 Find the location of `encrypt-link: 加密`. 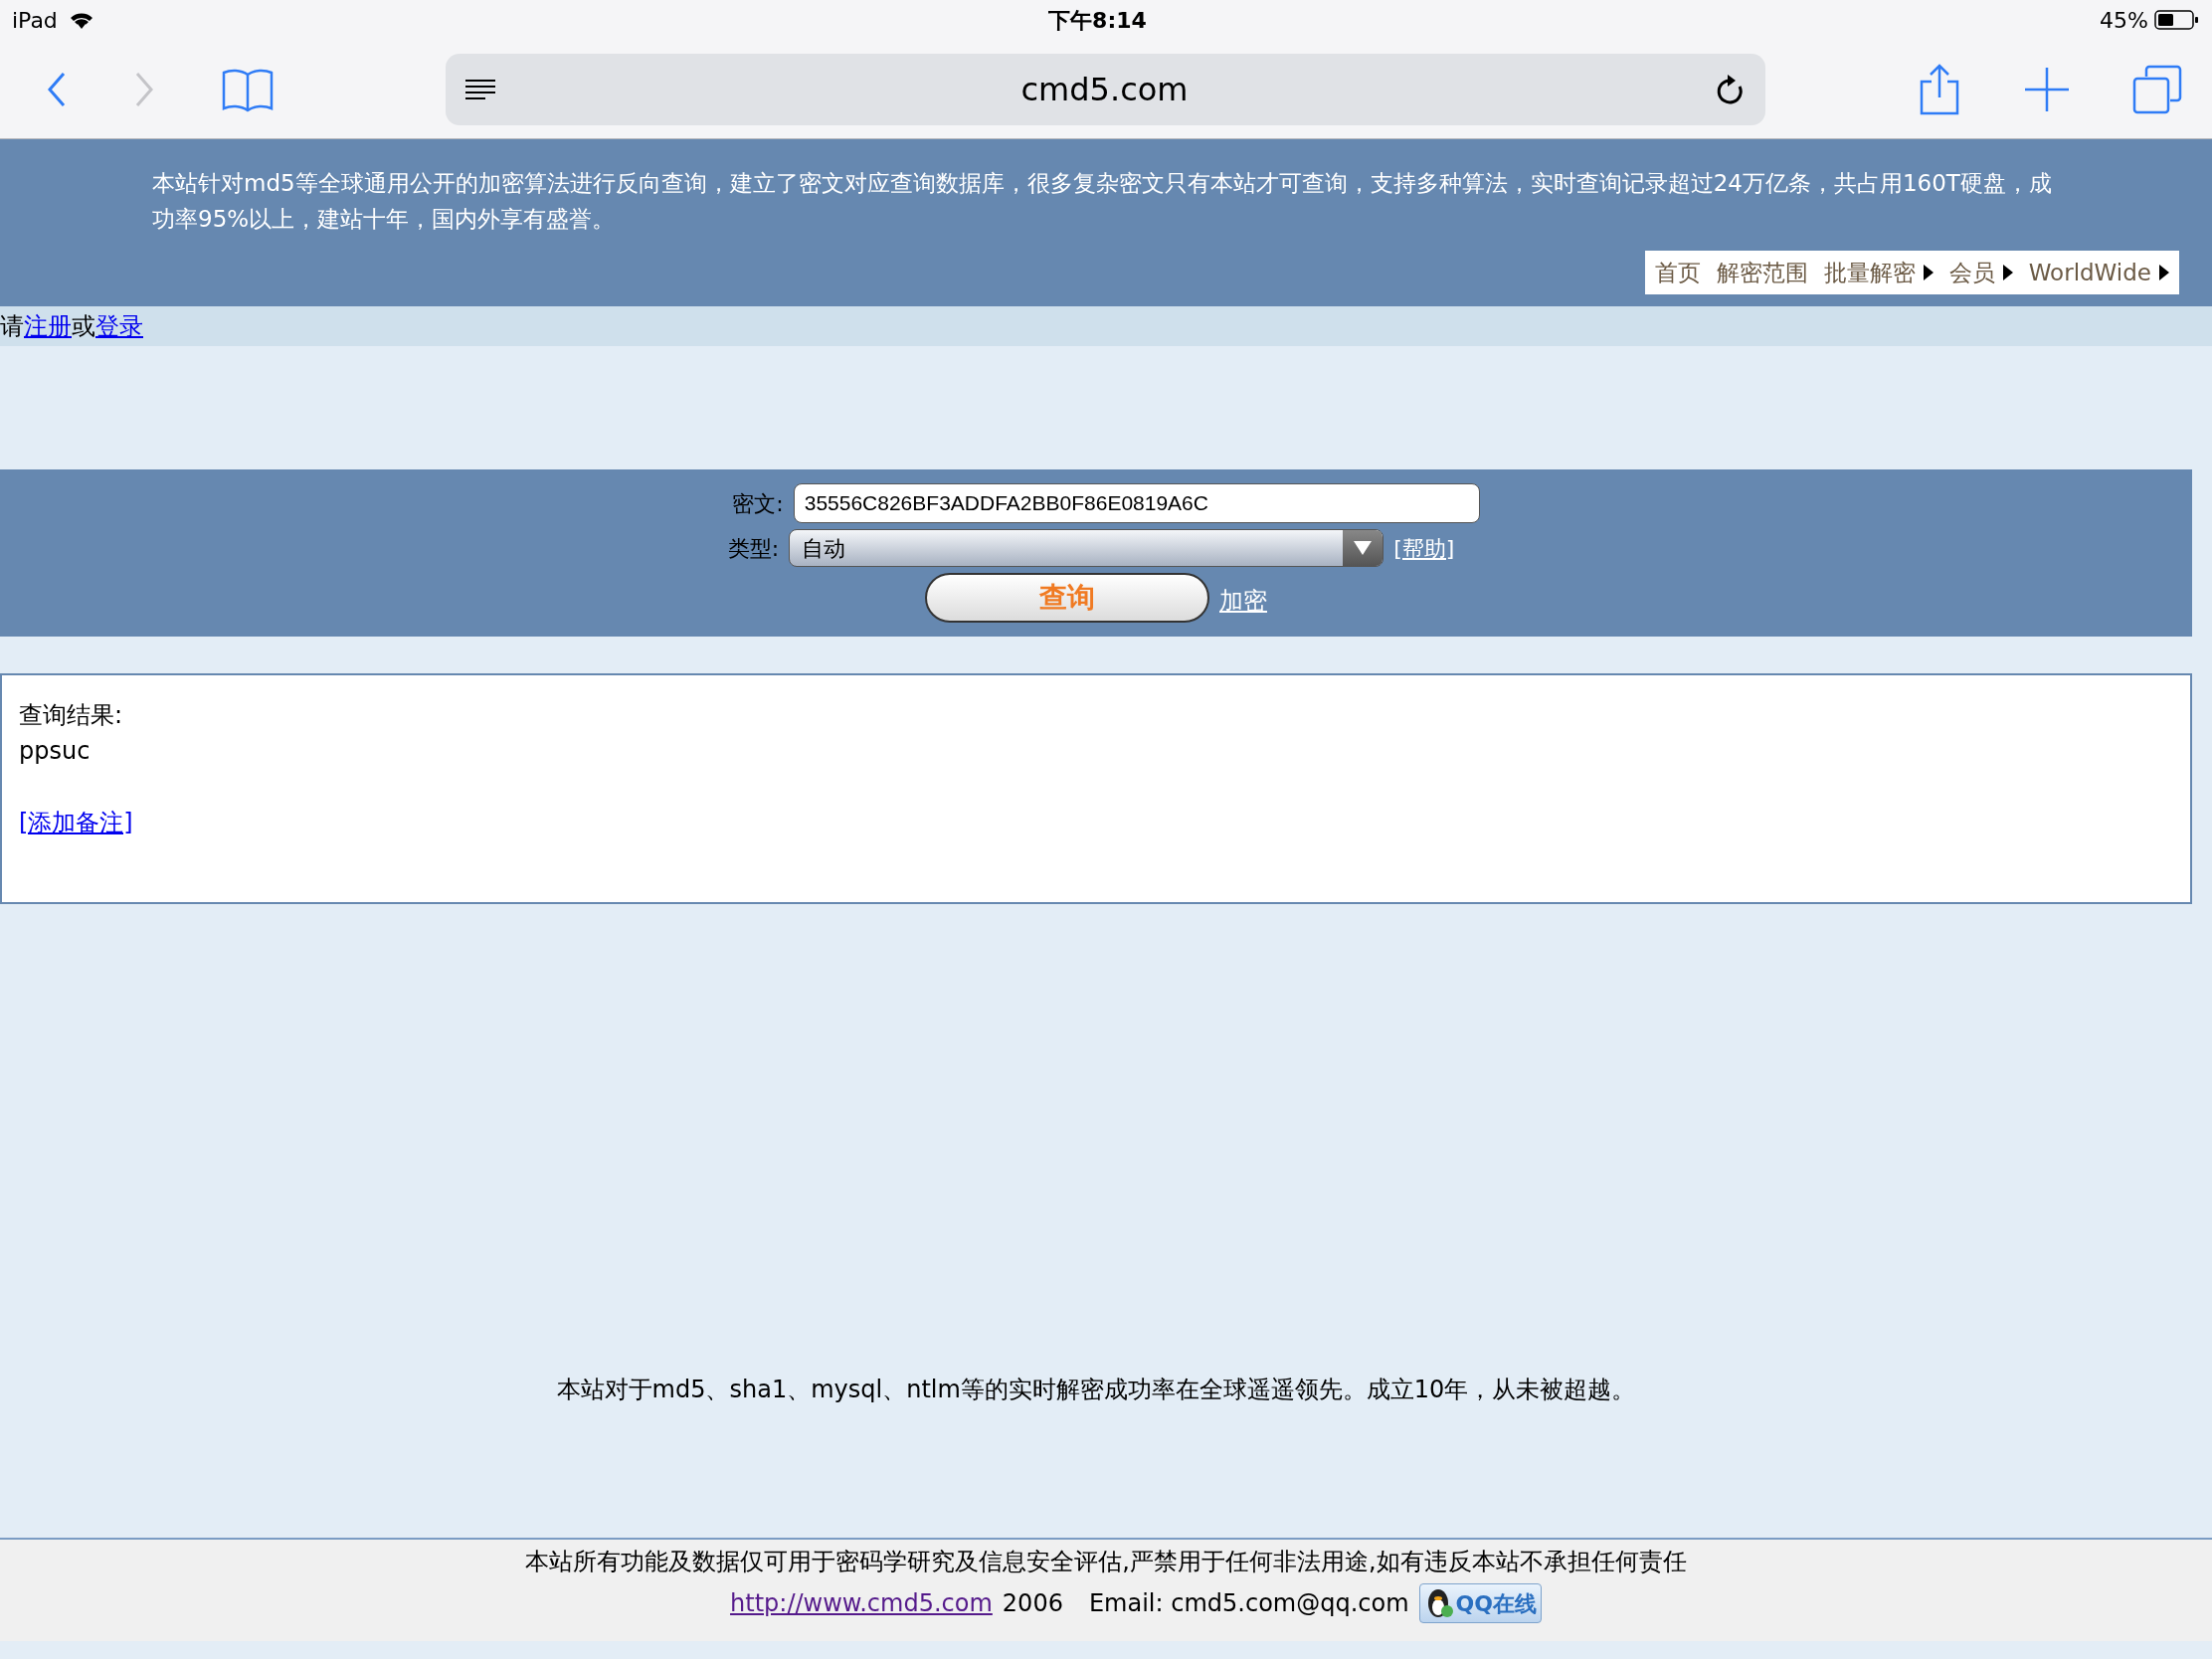

encrypt-link: 加密 is located at coordinates (1243, 601).